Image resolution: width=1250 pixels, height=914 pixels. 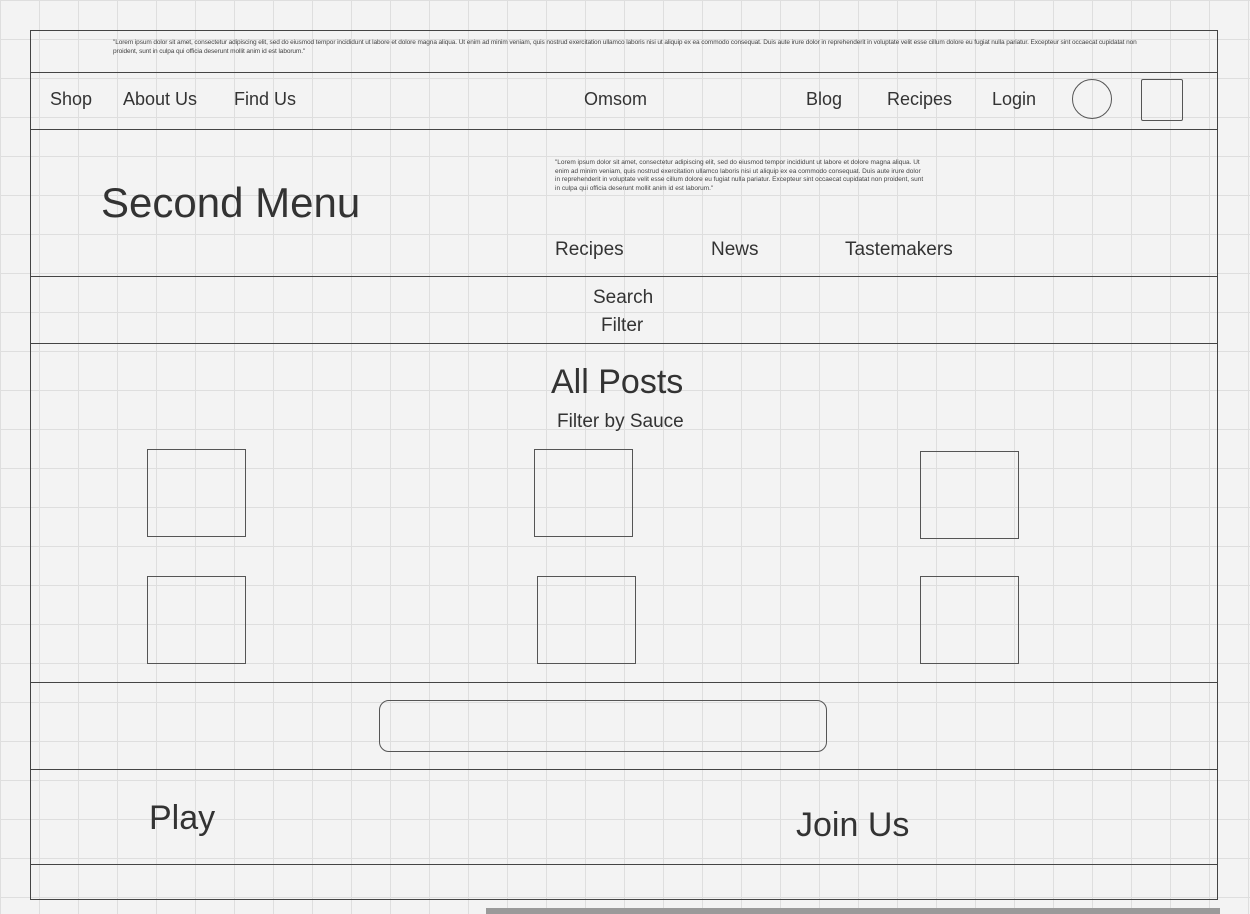 I want to click on sub-nav-recipes: Recipes, so click(x=589, y=250).